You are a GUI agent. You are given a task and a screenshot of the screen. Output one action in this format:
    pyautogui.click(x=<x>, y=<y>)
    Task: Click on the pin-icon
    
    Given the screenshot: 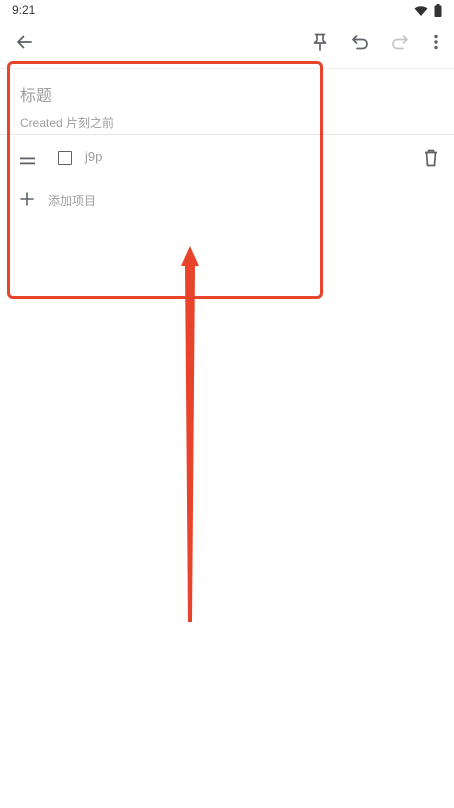 What is the action you would take?
    pyautogui.click(x=320, y=44)
    